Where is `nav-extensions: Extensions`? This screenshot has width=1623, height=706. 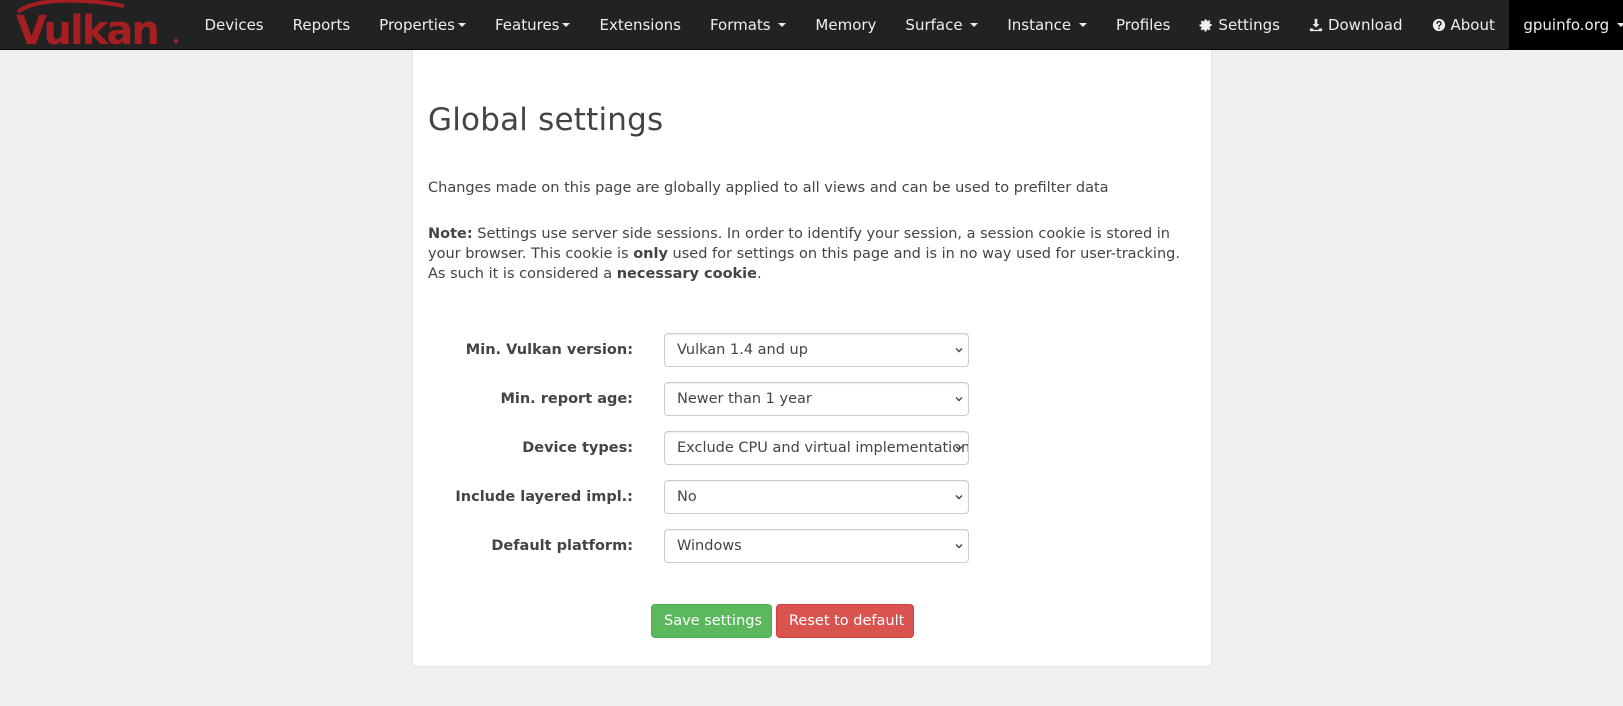
nav-extensions: Extensions is located at coordinates (640, 25).